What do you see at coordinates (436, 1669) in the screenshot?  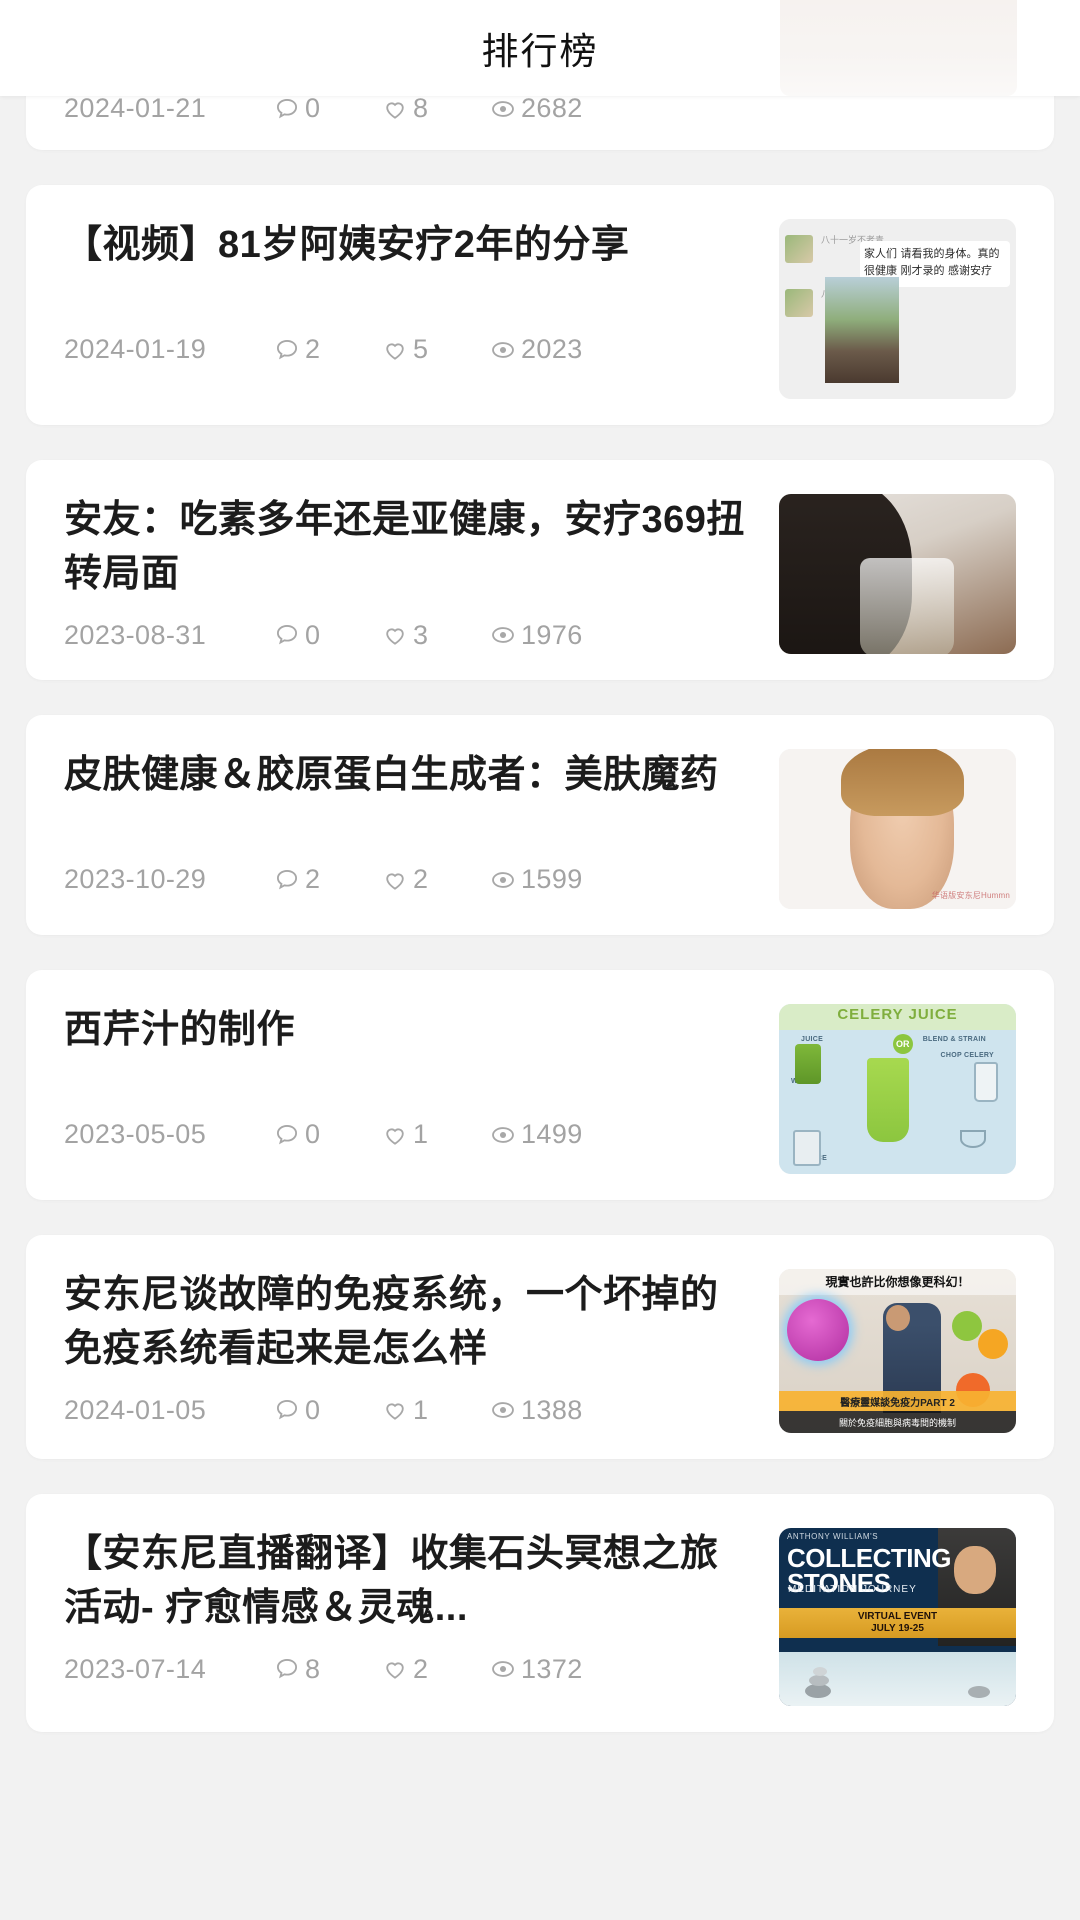 I see `like-count: 2` at bounding box center [436, 1669].